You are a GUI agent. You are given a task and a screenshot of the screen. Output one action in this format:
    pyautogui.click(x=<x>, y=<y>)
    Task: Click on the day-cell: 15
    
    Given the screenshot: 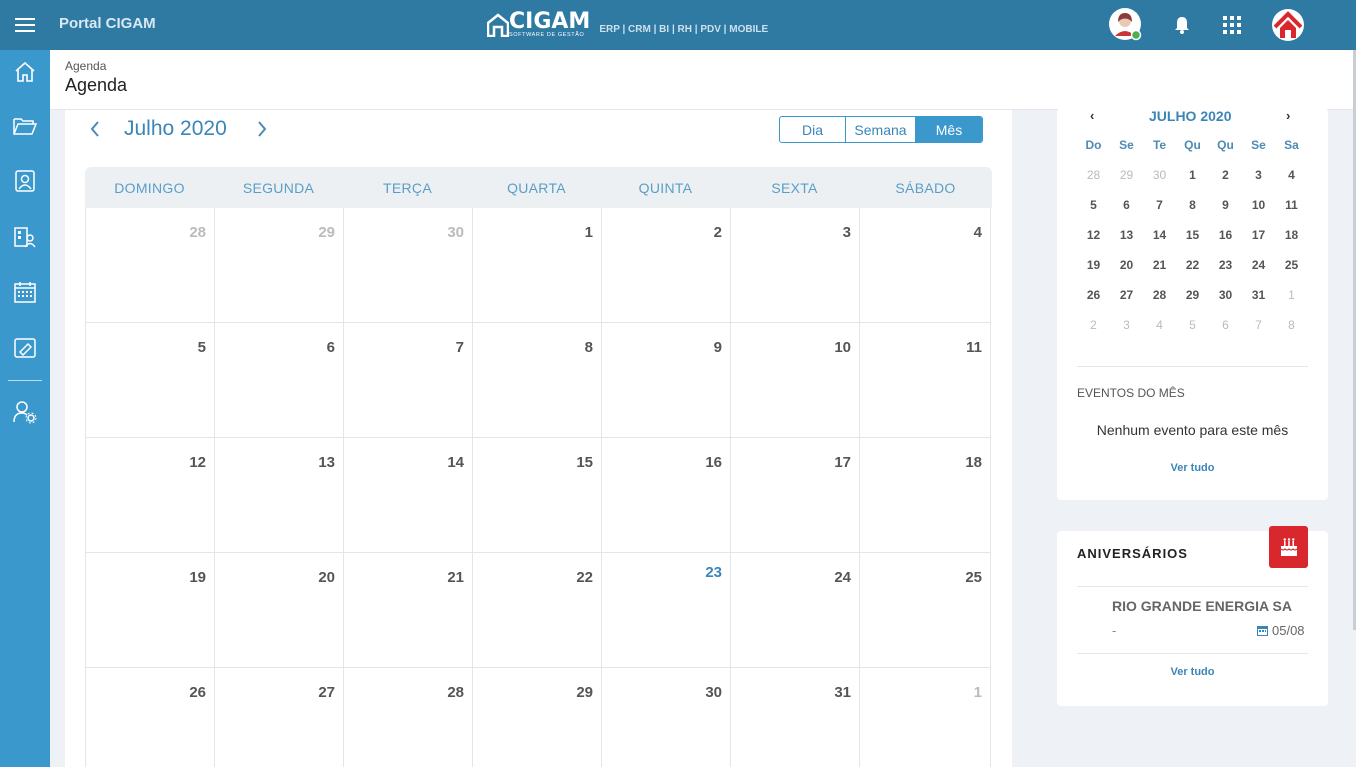 What is the action you would take?
    pyautogui.click(x=537, y=495)
    